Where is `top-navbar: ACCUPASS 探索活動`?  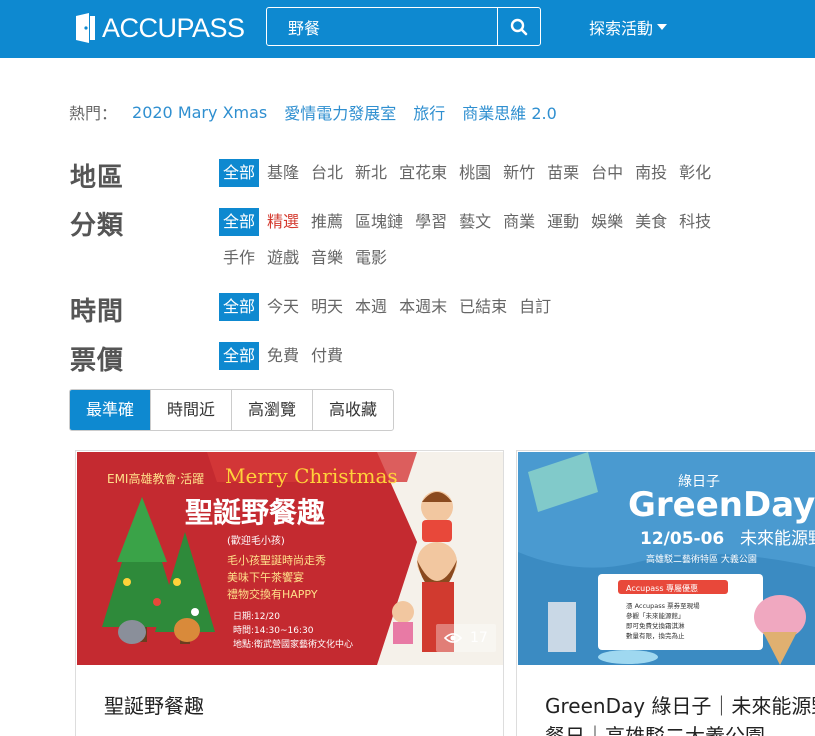 top-navbar: ACCUPASS 探索活動 is located at coordinates (407, 29).